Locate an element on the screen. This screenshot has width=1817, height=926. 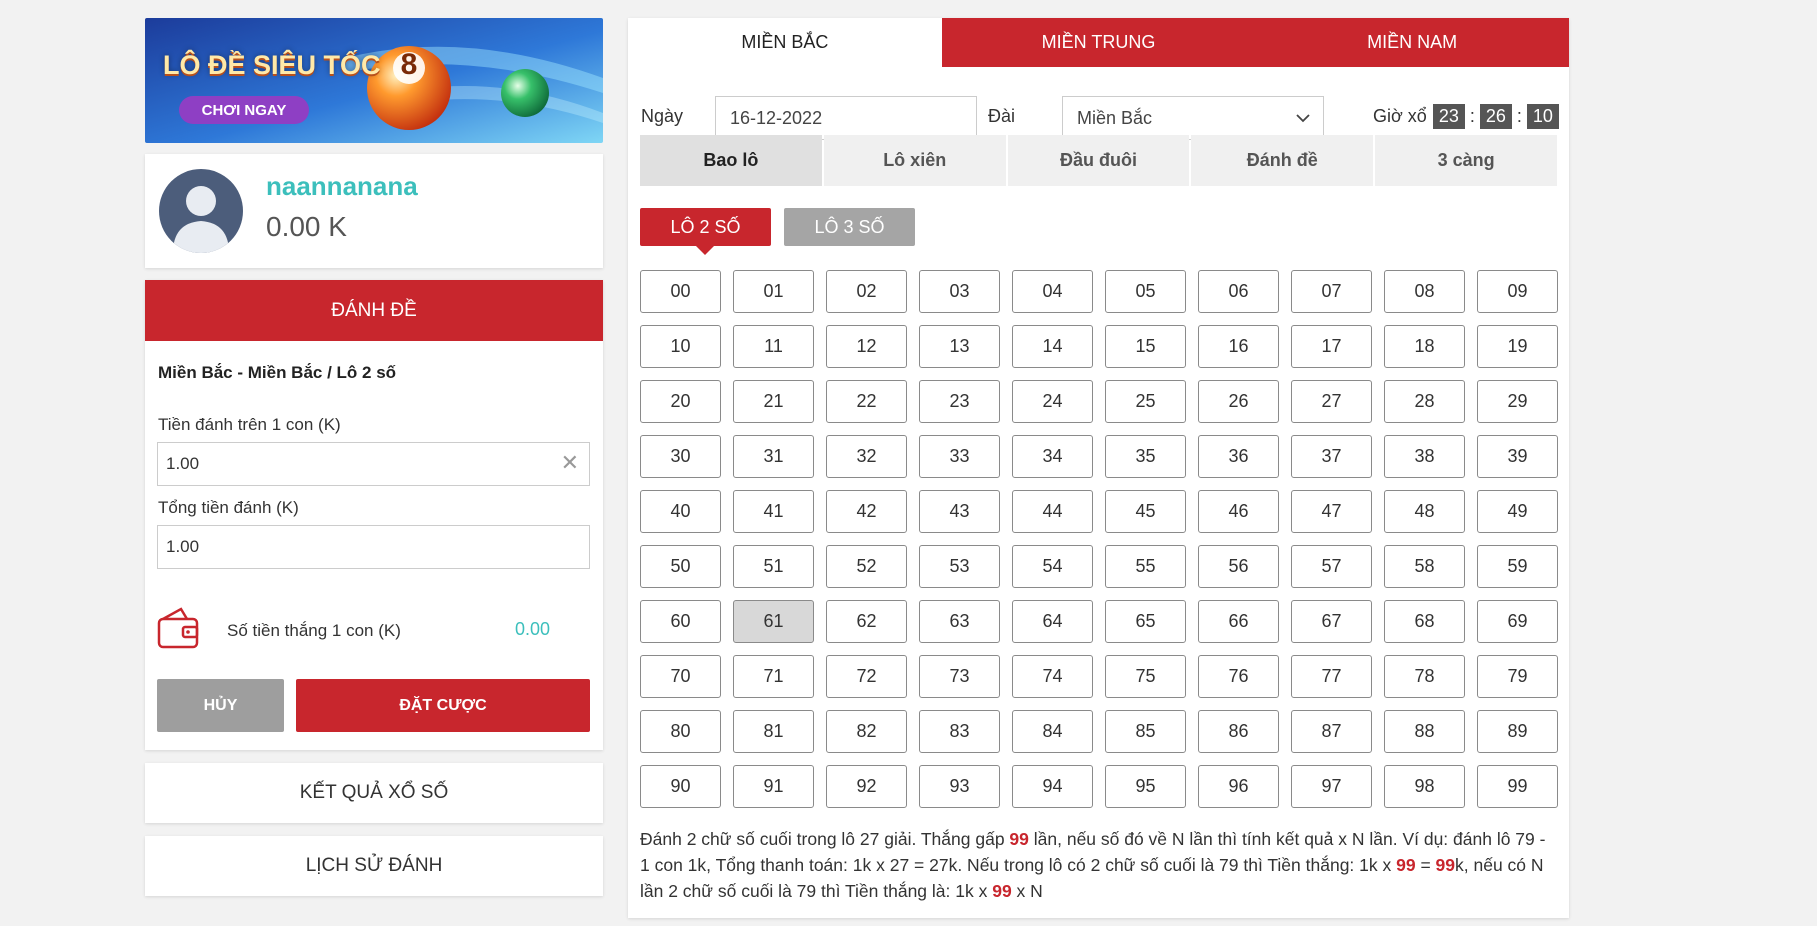
number-85: 85 is located at coordinates (1145, 731).